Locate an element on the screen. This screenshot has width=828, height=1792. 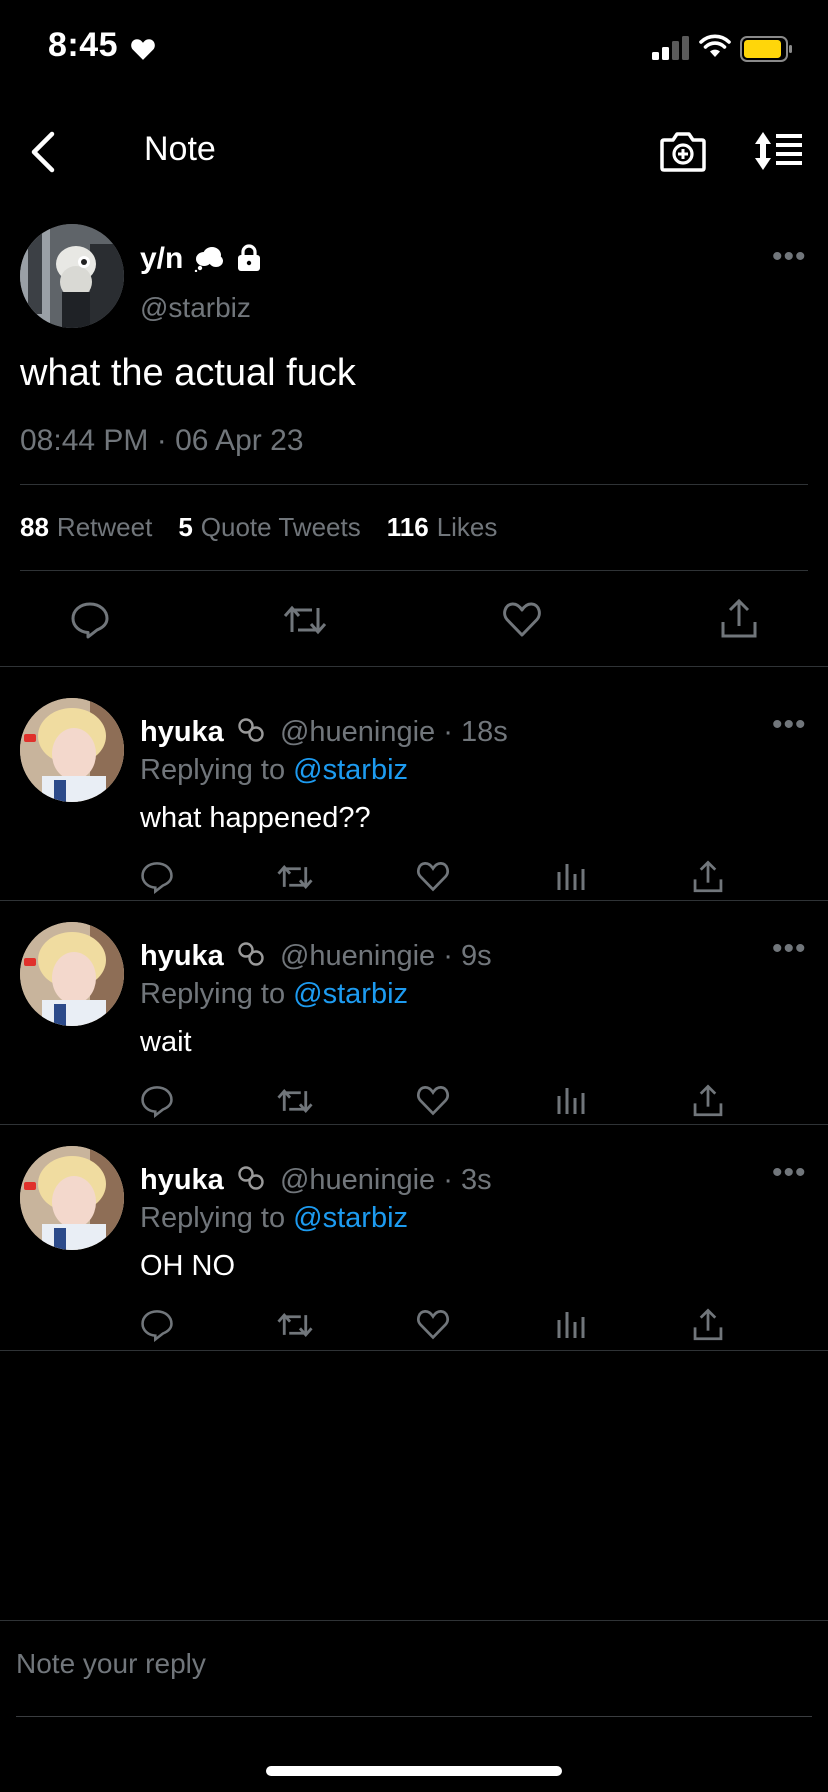
reply-input: Note your reply is located at coordinates (111, 1664).